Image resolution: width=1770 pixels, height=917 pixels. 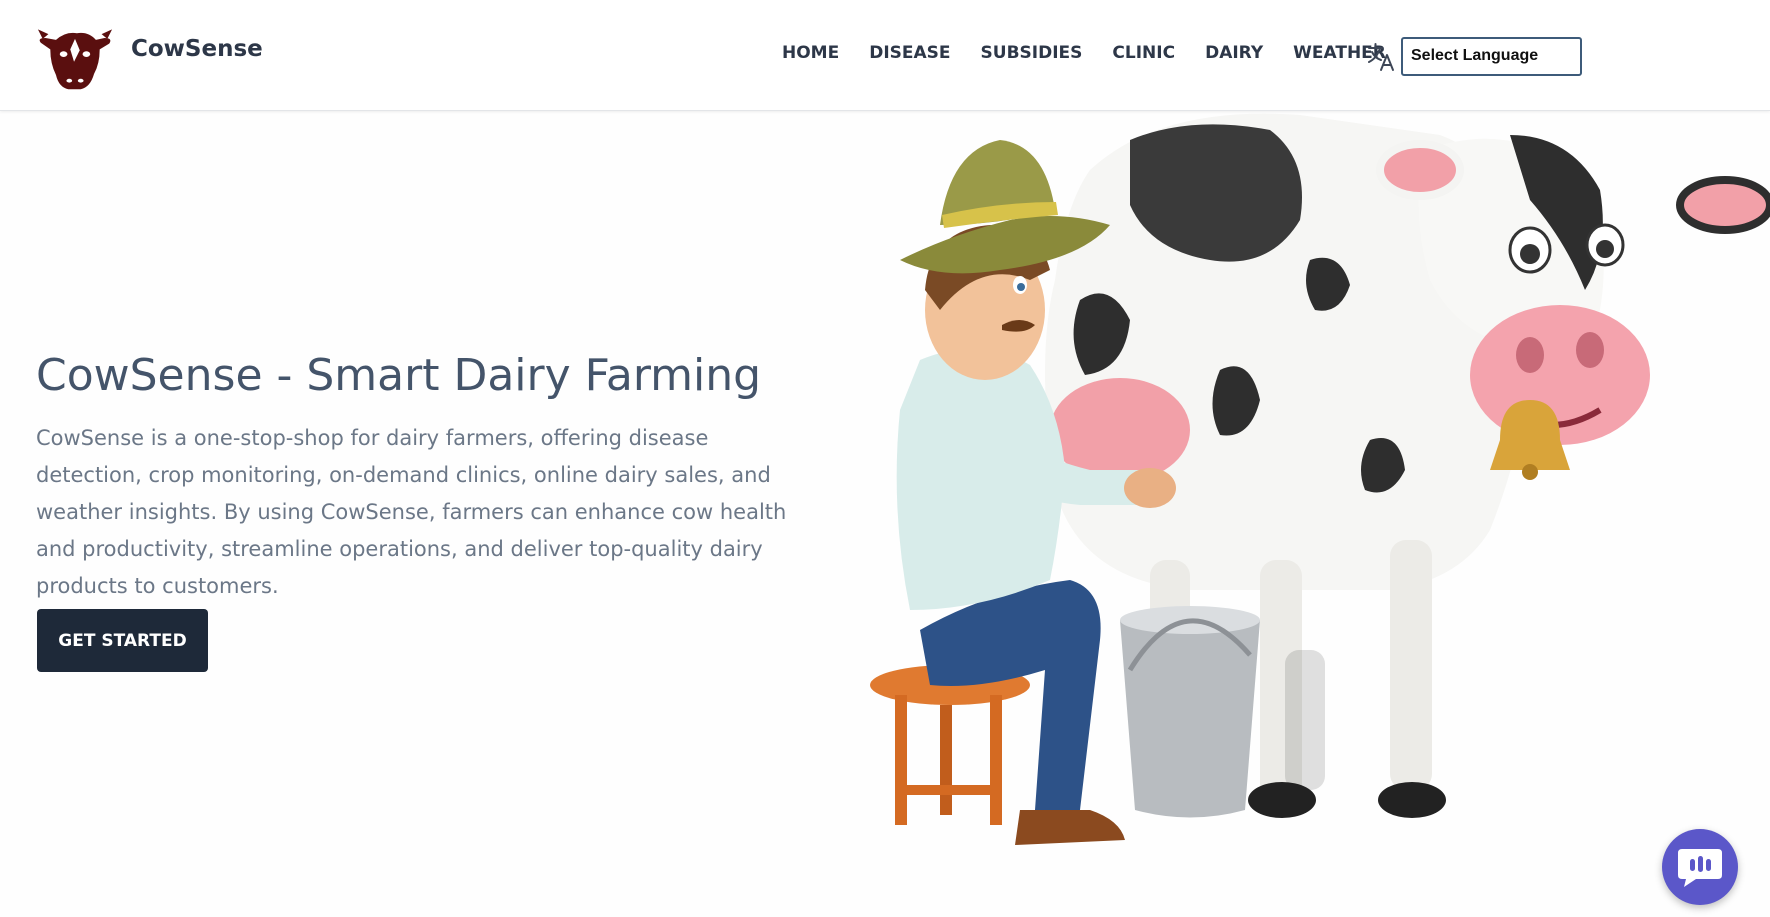 I want to click on nav-home: HOME, so click(x=810, y=53).